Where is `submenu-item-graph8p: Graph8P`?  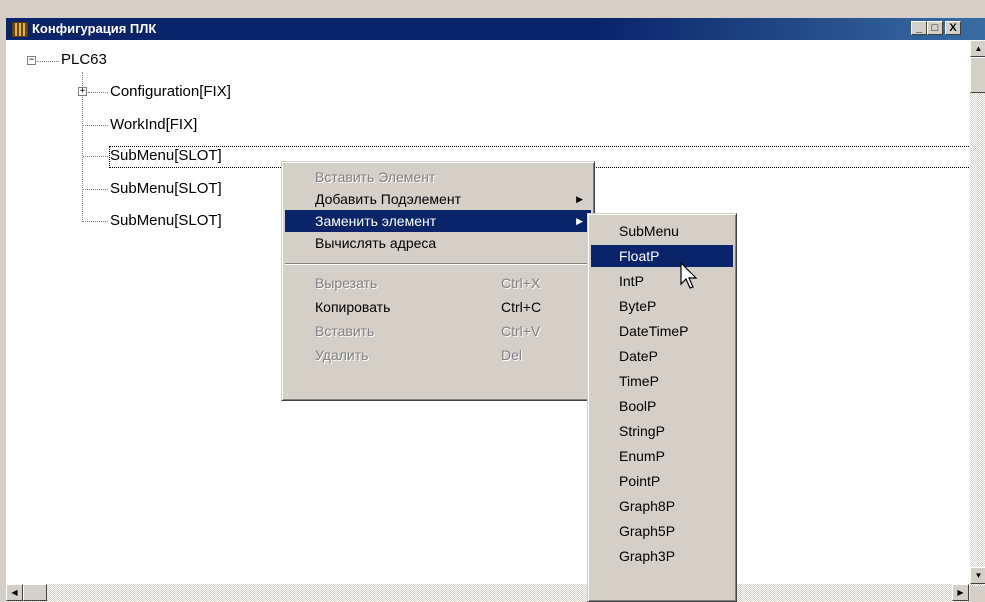 submenu-item-graph8p: Graph8P is located at coordinates (662, 506).